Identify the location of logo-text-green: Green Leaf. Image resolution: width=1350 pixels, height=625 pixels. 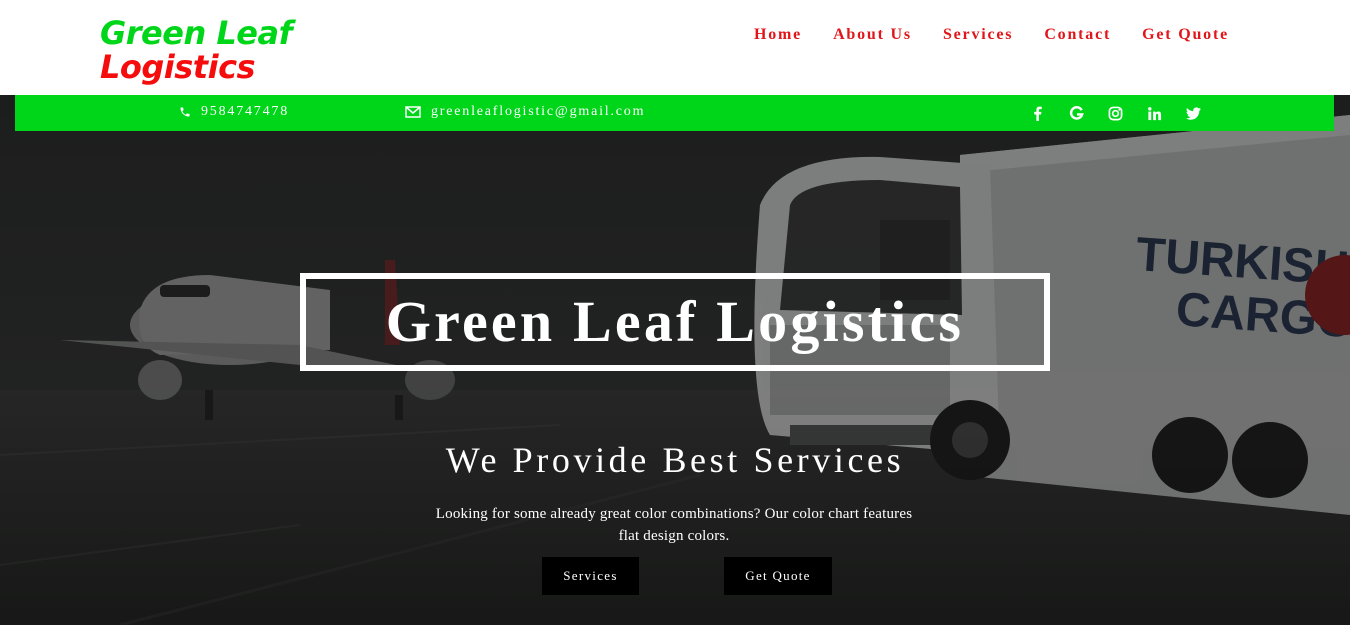
(196, 33).